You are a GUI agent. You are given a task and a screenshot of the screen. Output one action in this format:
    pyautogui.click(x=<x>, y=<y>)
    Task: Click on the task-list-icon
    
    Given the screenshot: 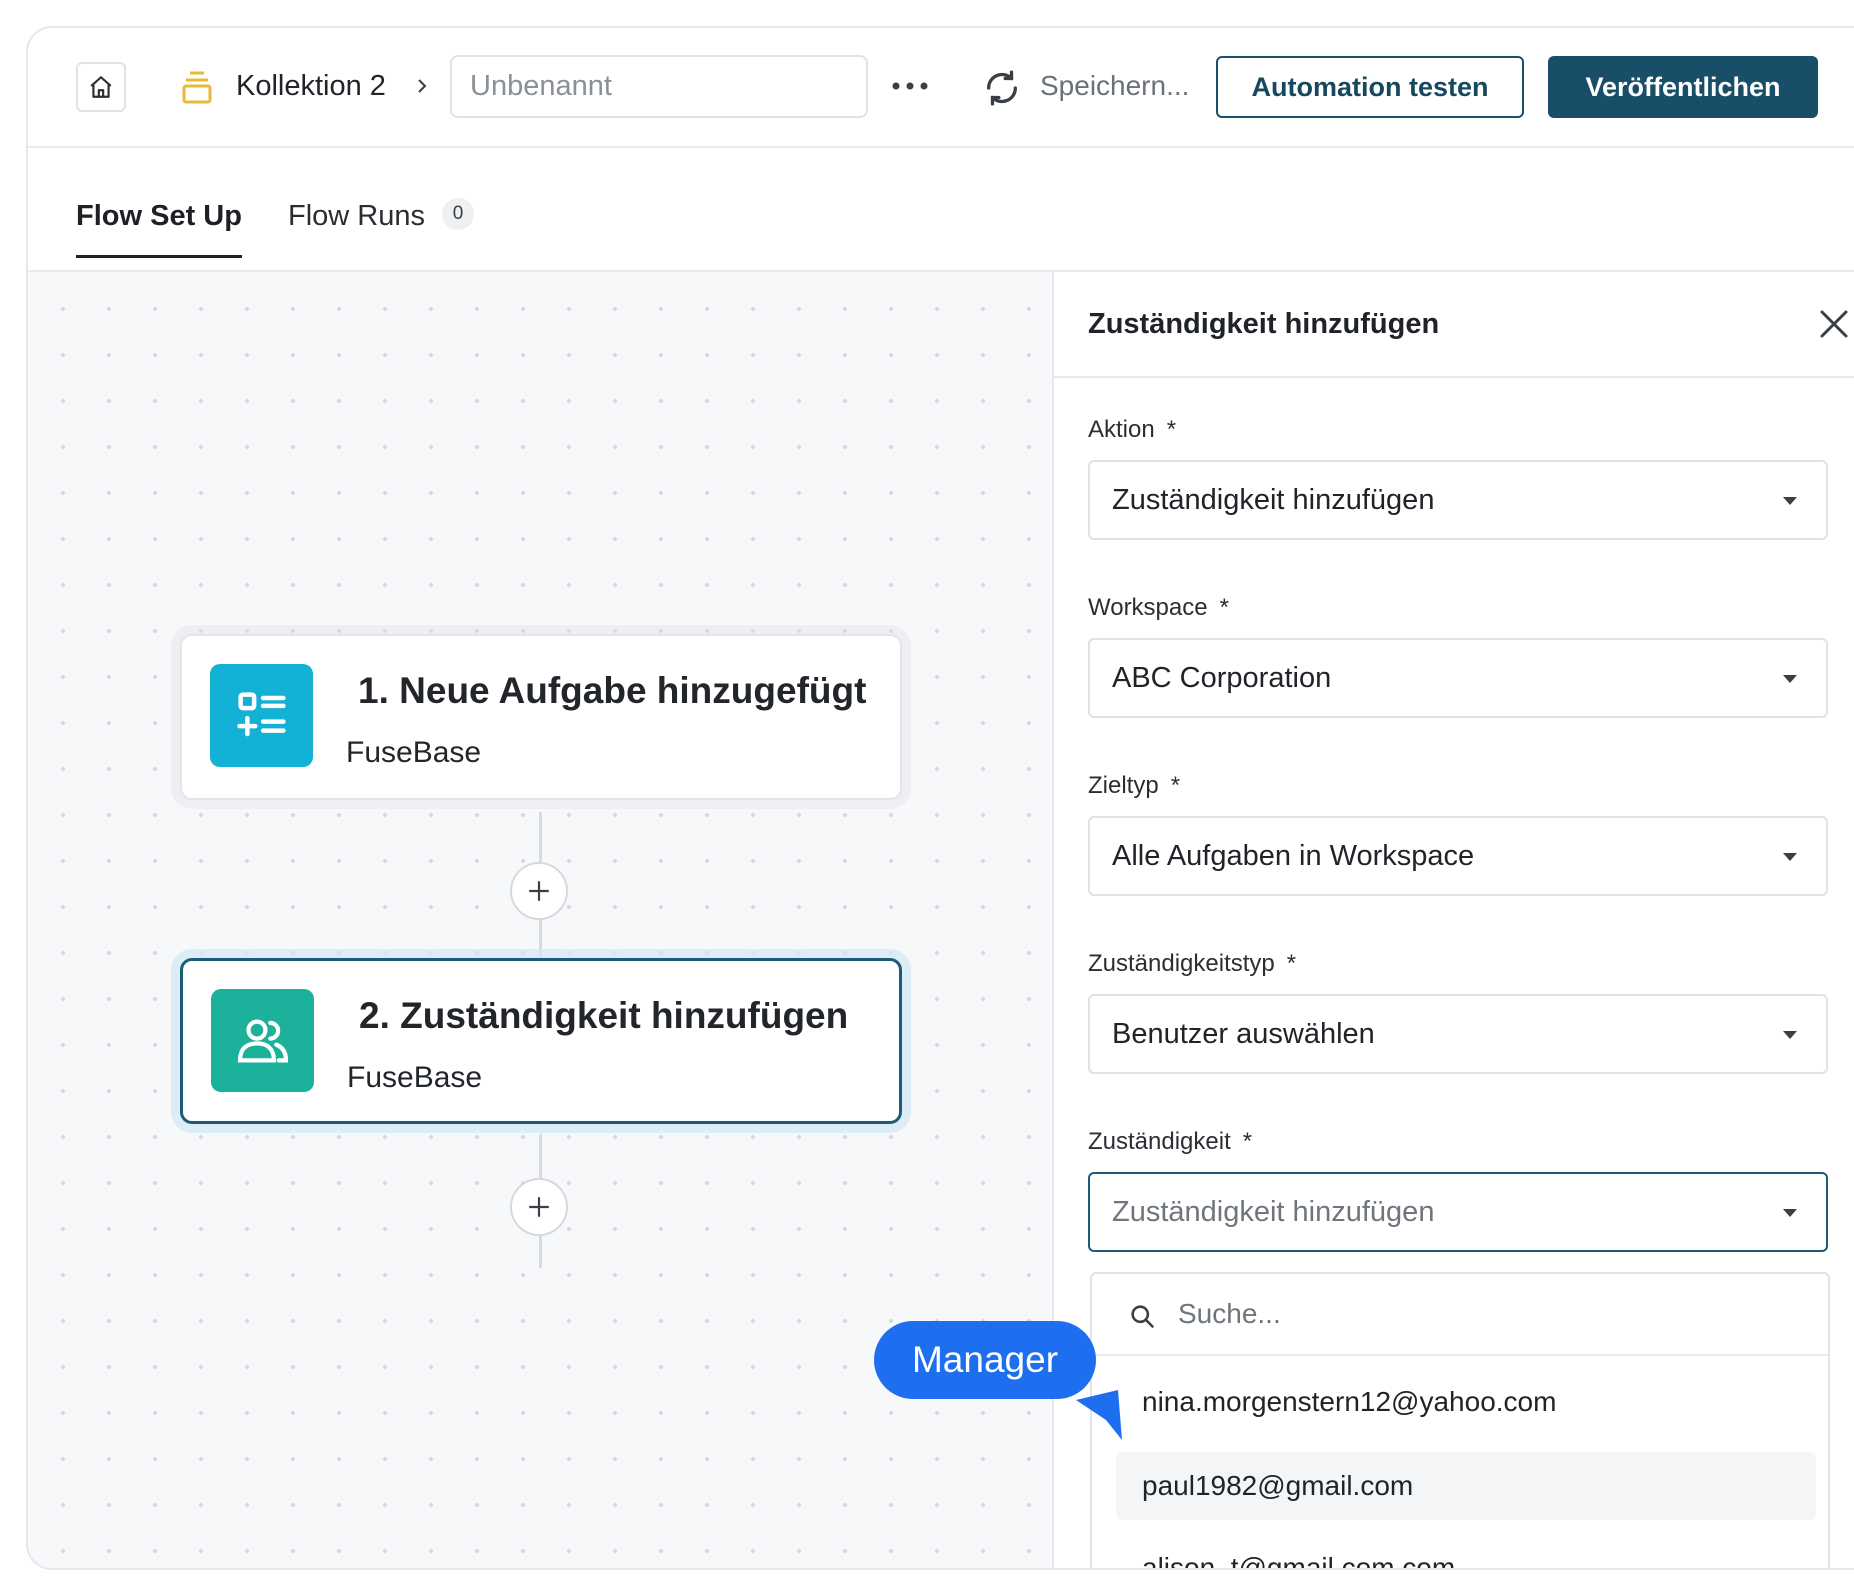 What is the action you would take?
    pyautogui.click(x=261, y=715)
    